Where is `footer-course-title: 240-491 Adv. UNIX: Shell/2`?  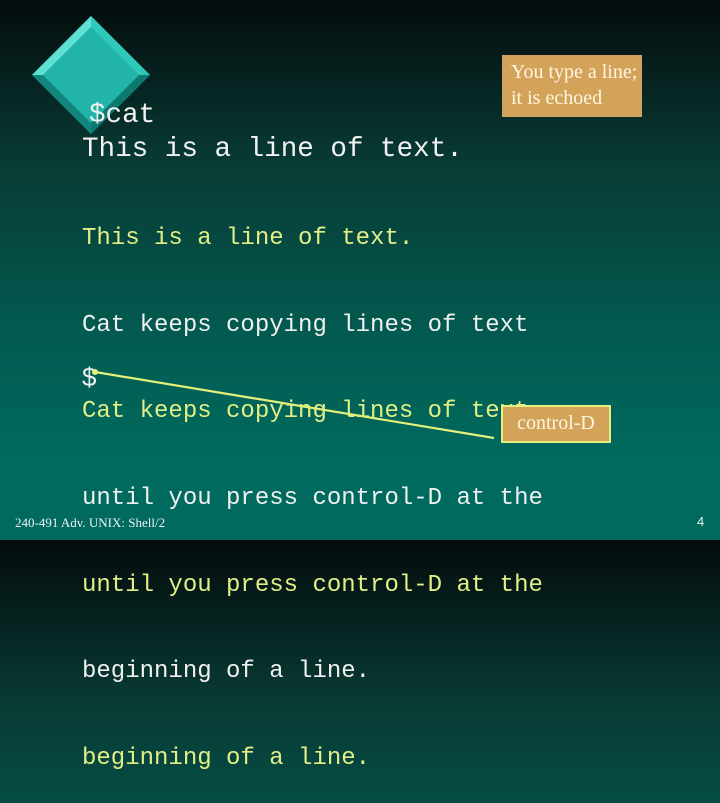 footer-course-title: 240-491 Adv. UNIX: Shell/2 is located at coordinates (90, 522).